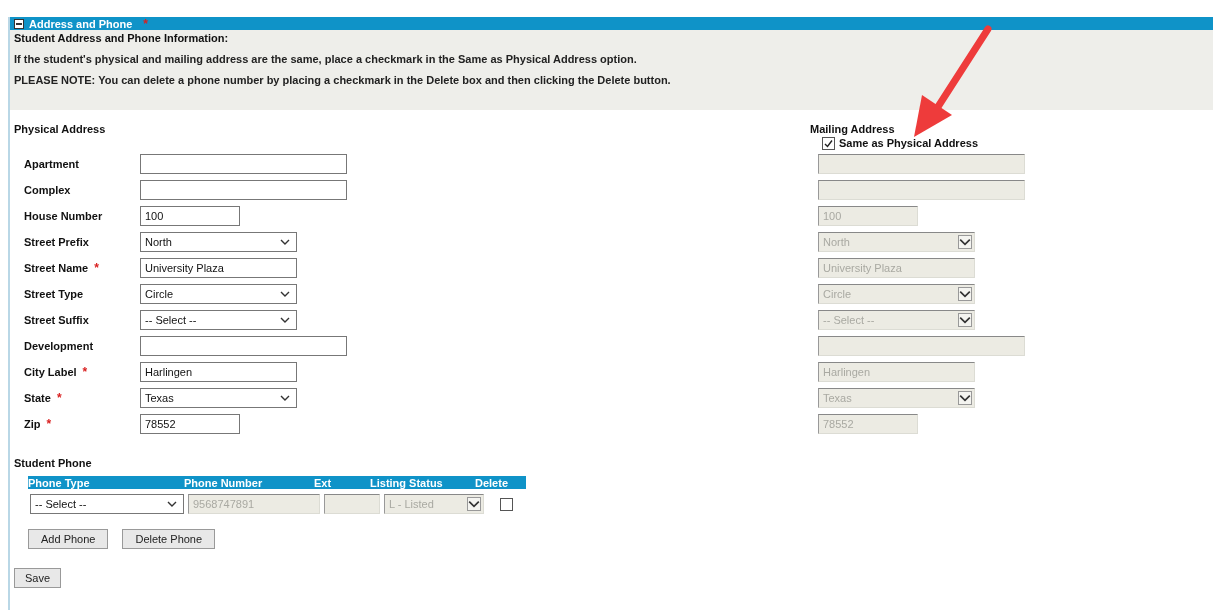 This screenshot has width=1213, height=610. Describe the element at coordinates (323, 482) in the screenshot. I see `column-header: Ext` at that location.